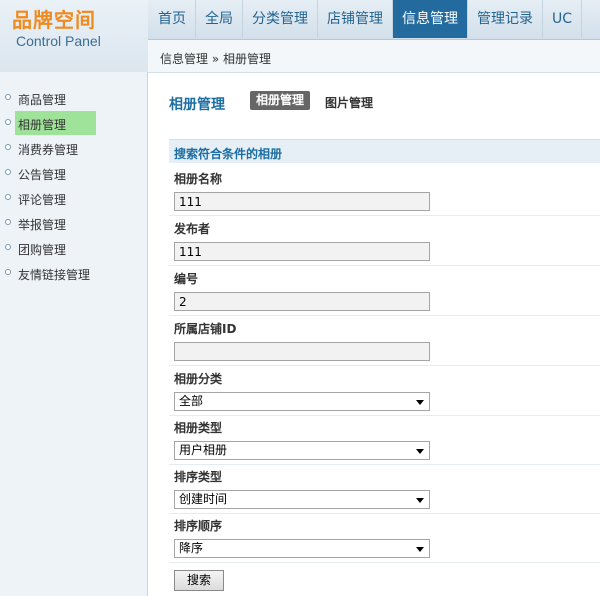 The width and height of the screenshot is (600, 596). What do you see at coordinates (186, 279) in the screenshot?
I see `number-label: 编号` at bounding box center [186, 279].